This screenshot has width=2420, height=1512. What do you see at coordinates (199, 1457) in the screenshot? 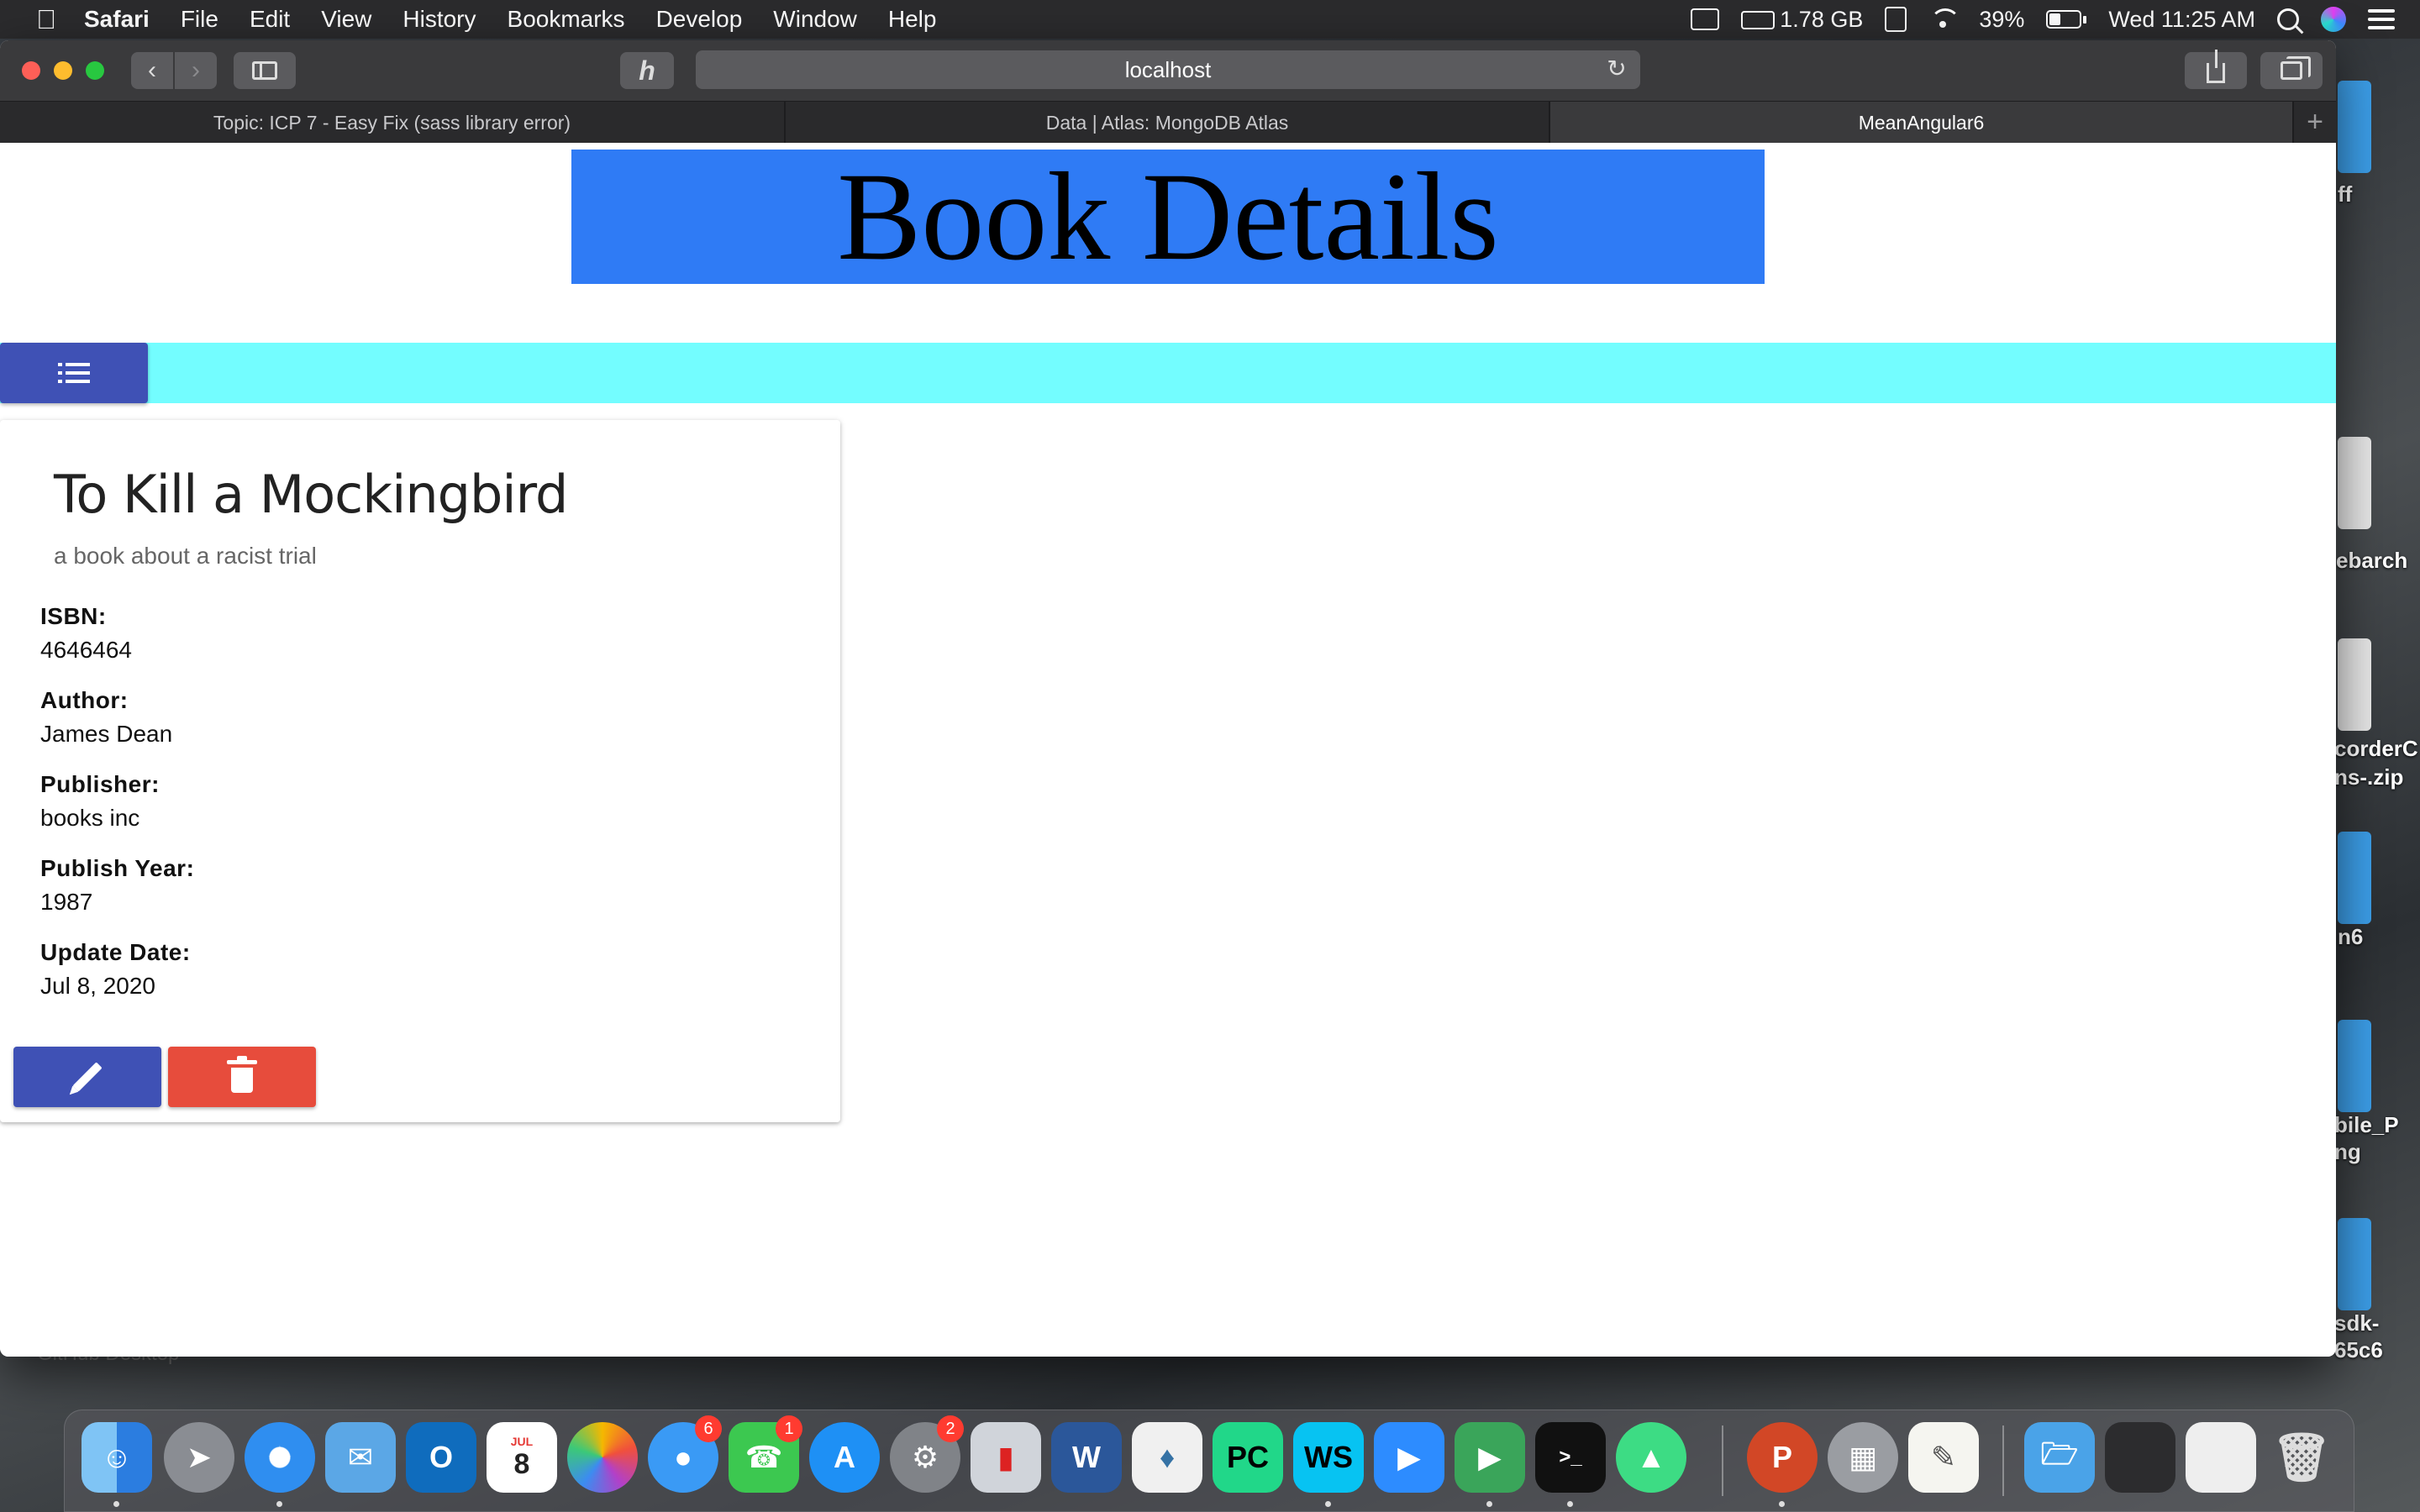
I see `launchpad-icon: ➤` at bounding box center [199, 1457].